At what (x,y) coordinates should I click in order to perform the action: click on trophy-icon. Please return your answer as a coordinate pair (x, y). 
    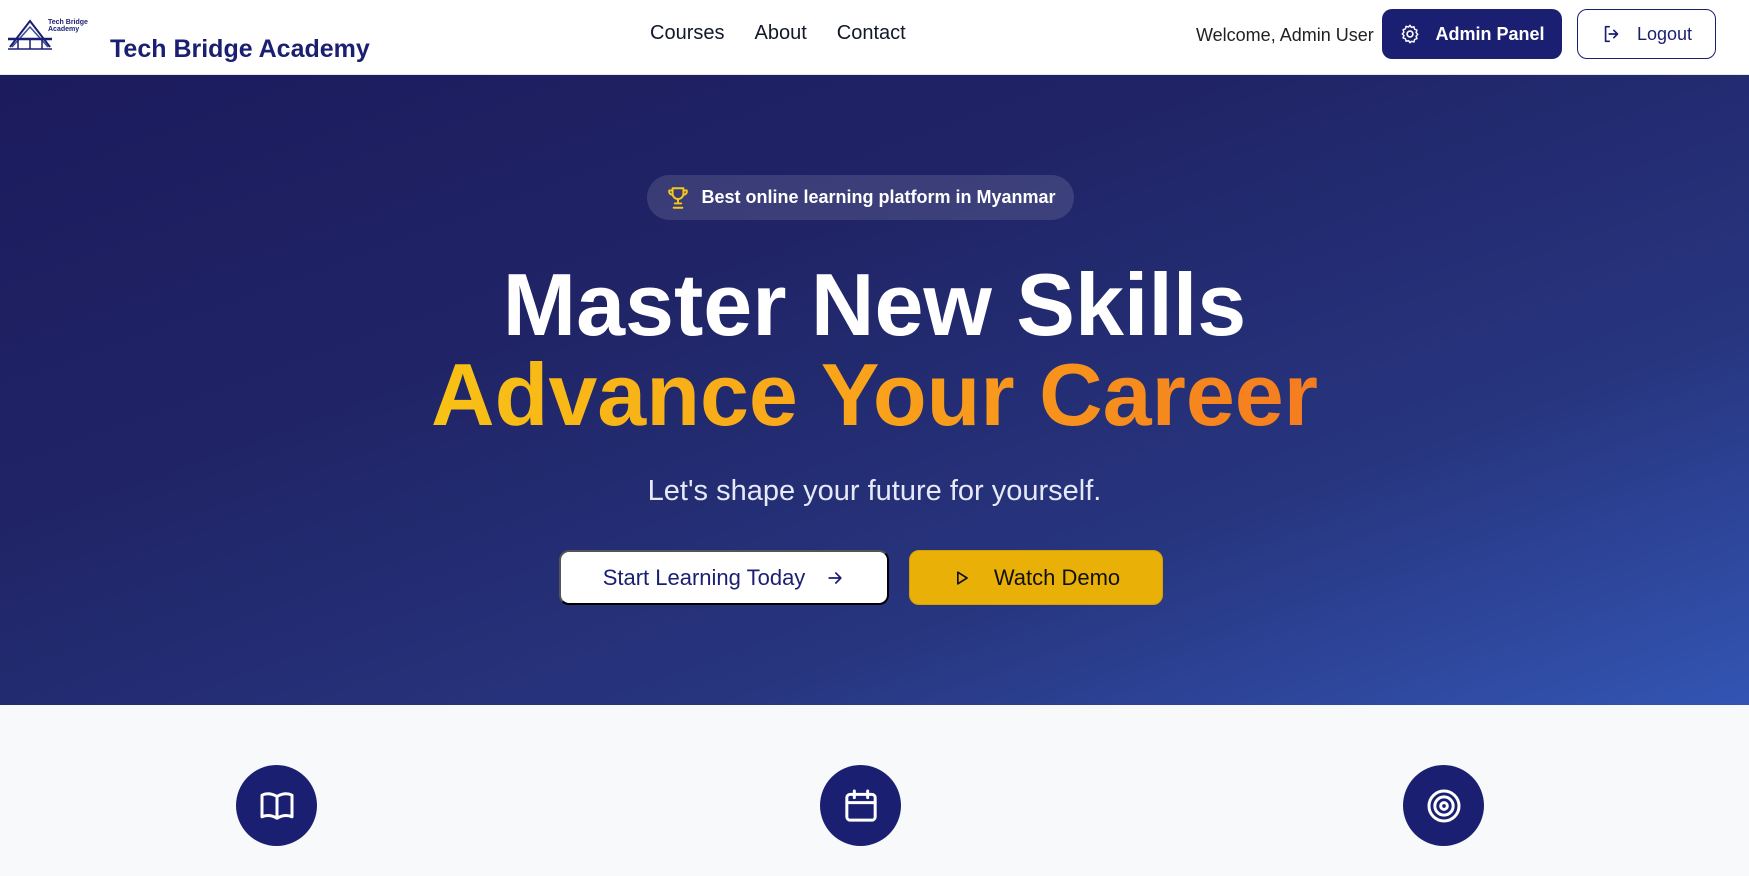
    Looking at the image, I should click on (678, 197).